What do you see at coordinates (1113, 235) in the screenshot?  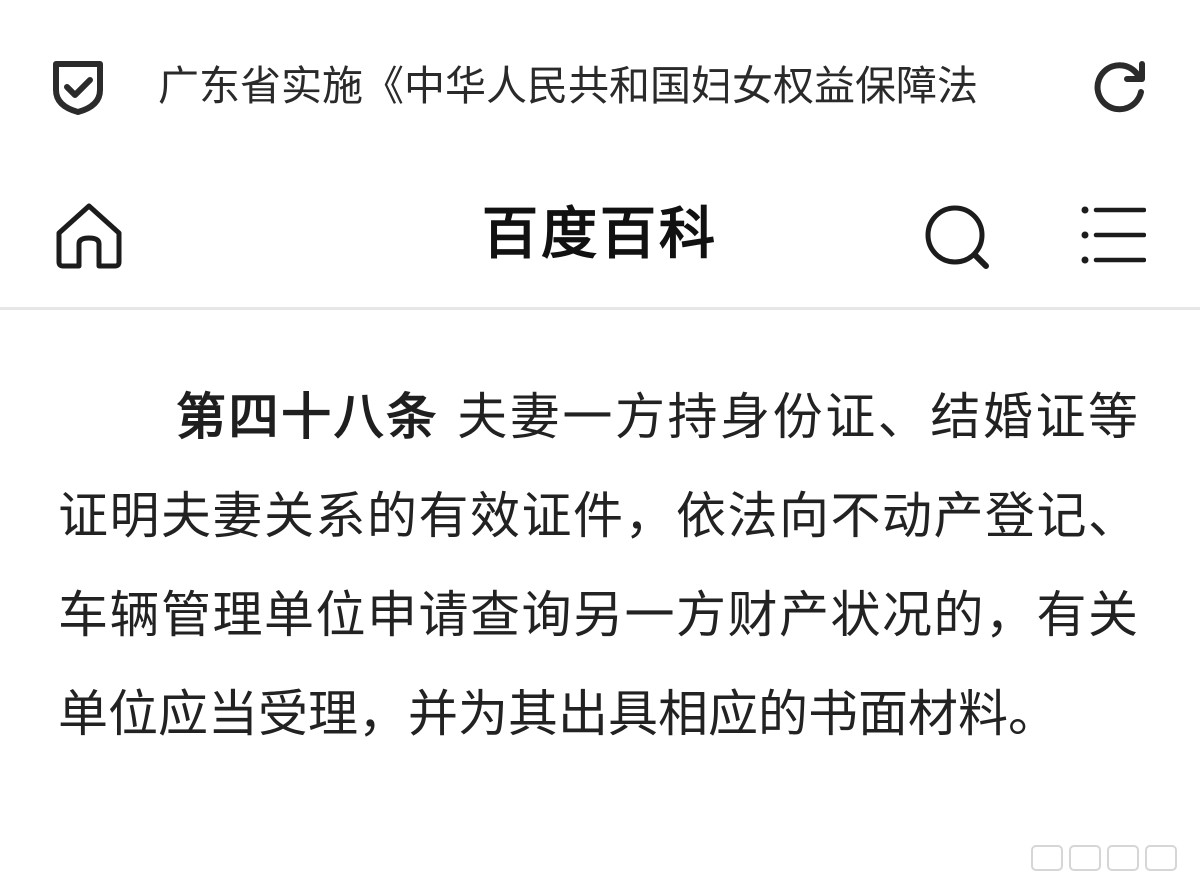 I see `menu-icon` at bounding box center [1113, 235].